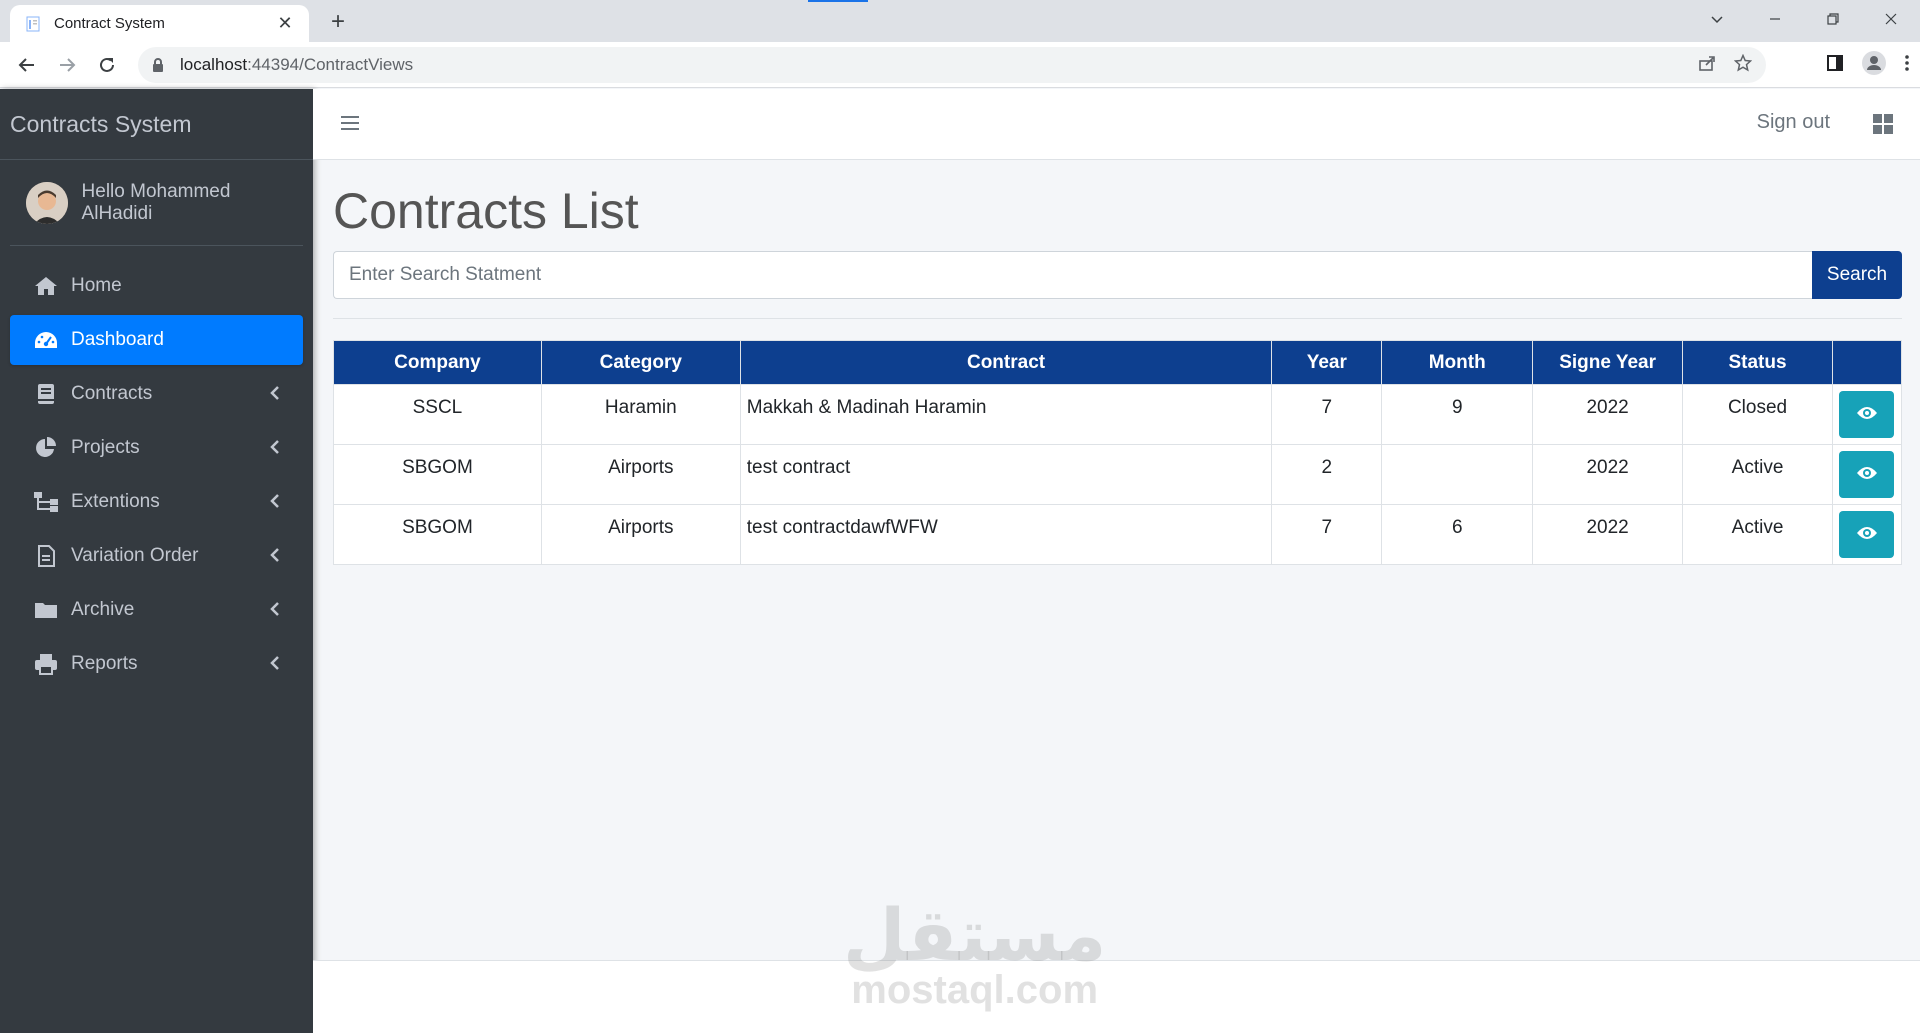 The height and width of the screenshot is (1033, 1920). Describe the element at coordinates (156, 448) in the screenshot. I see `sidebar-item-projects: Projects` at that location.